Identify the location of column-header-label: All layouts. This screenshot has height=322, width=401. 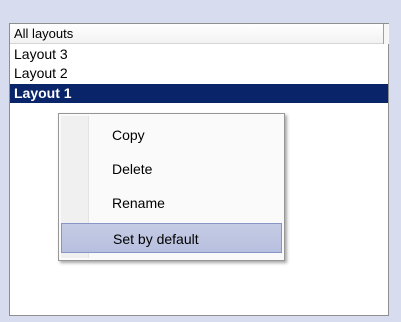
(44, 33).